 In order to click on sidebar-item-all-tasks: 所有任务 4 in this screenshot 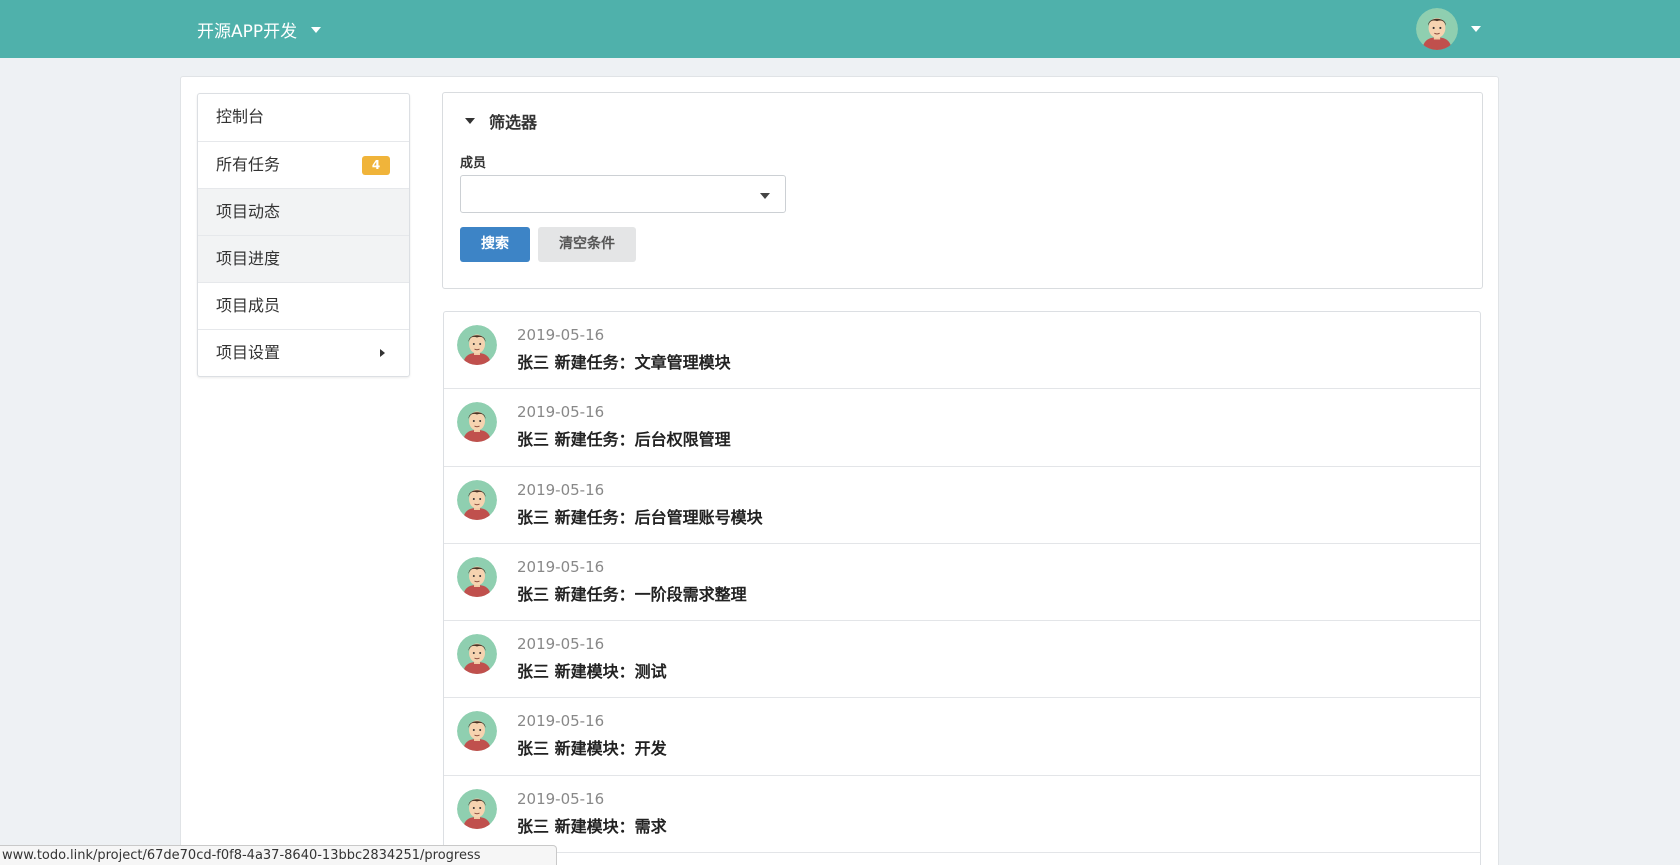, I will do `click(303, 164)`.